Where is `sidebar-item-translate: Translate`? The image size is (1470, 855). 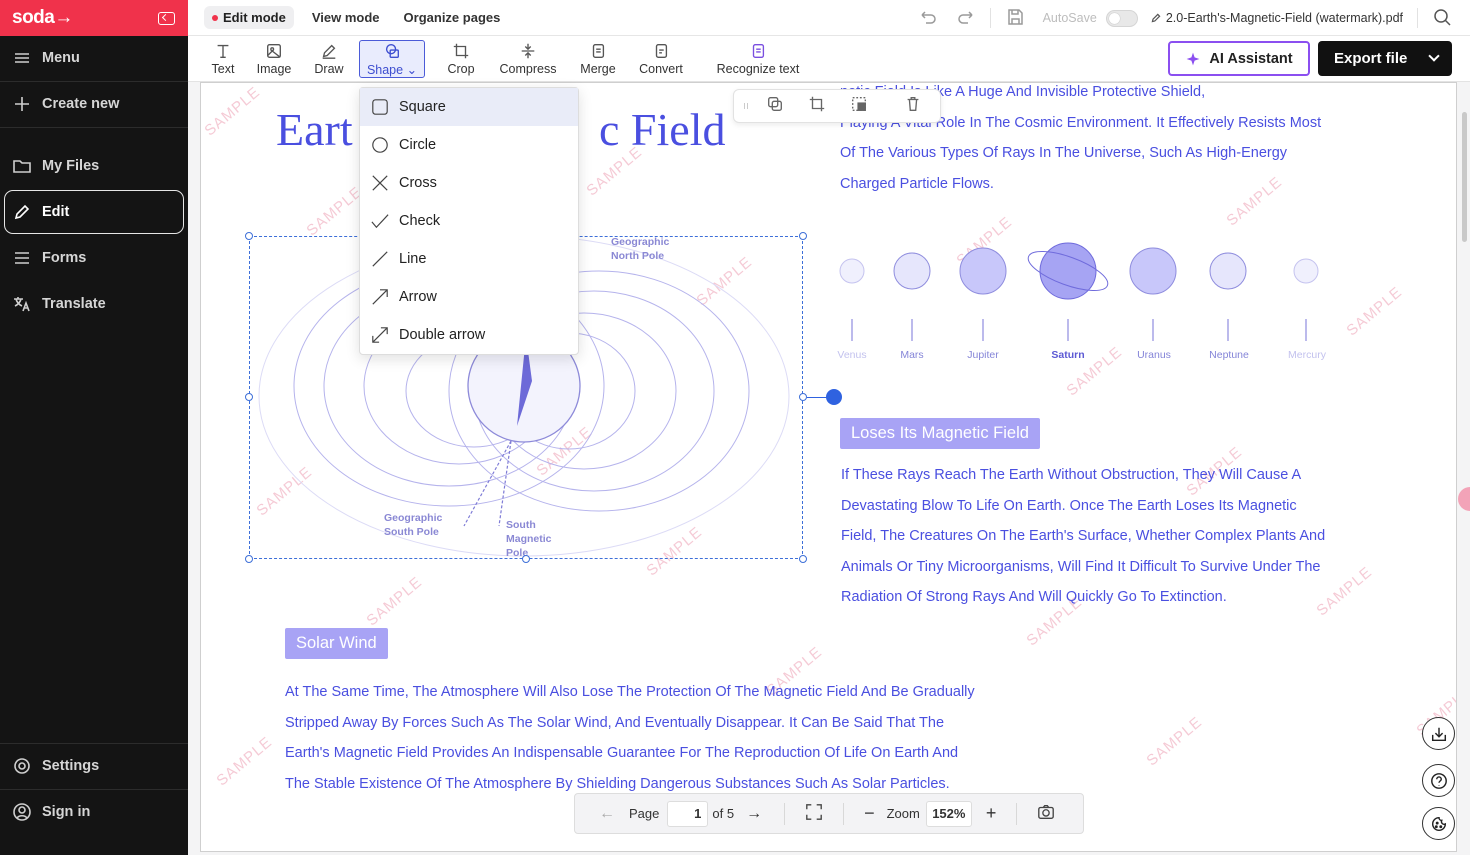
sidebar-item-translate: Translate is located at coordinates (100, 304).